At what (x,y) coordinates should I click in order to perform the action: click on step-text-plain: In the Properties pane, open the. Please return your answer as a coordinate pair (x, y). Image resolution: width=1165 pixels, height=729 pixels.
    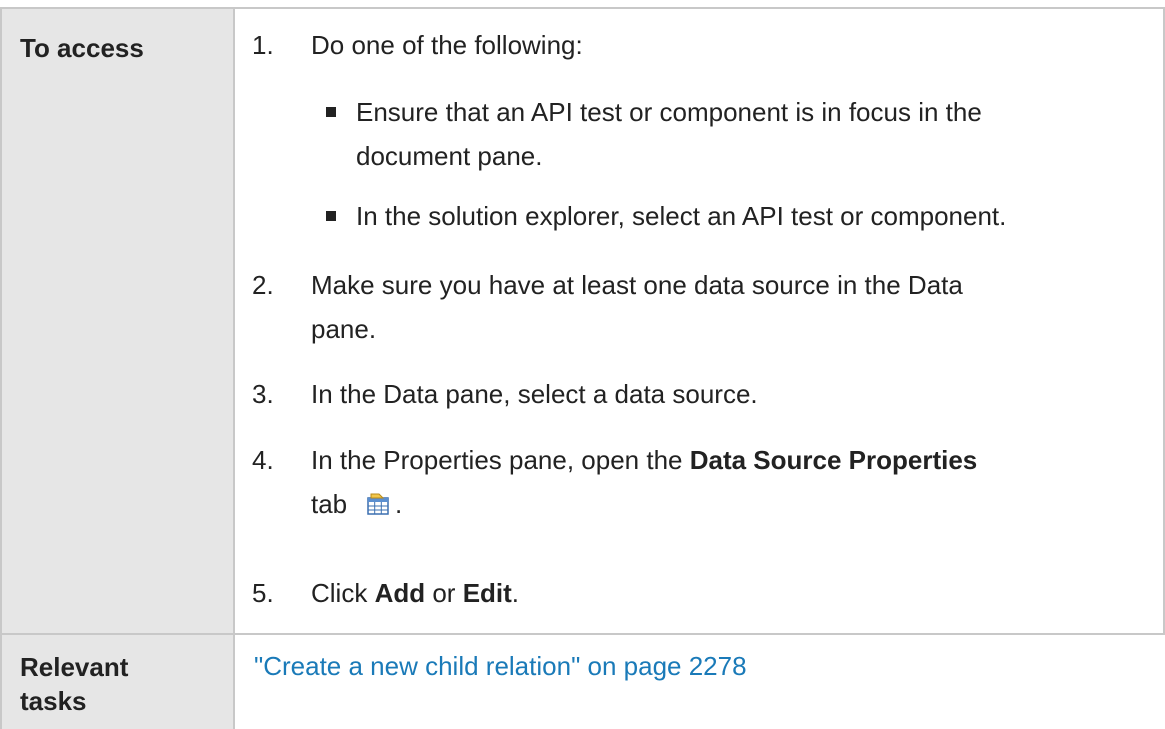
    Looking at the image, I should click on (500, 460).